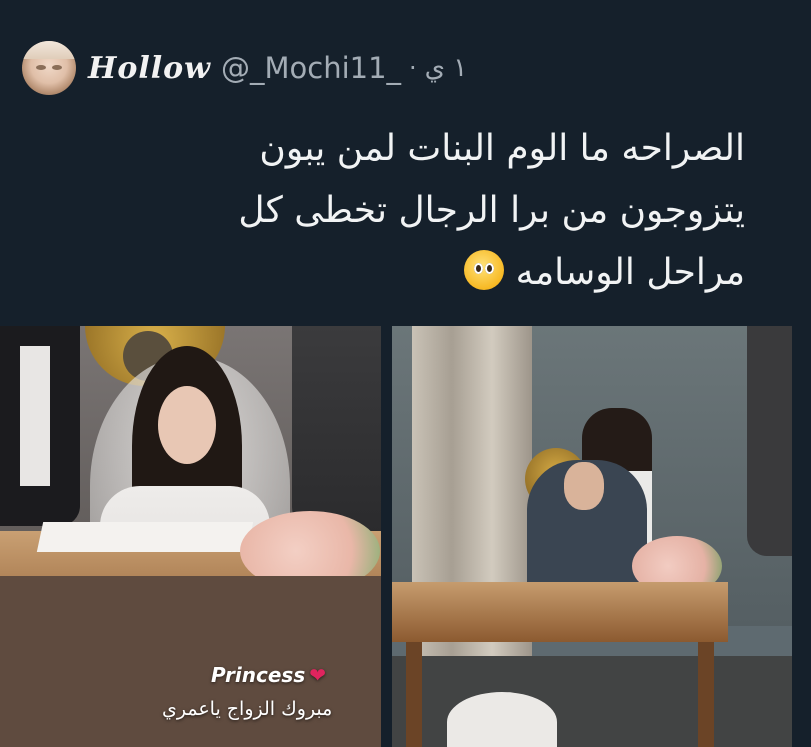  Describe the element at coordinates (801, 536) in the screenshot. I see `media-edge` at that location.